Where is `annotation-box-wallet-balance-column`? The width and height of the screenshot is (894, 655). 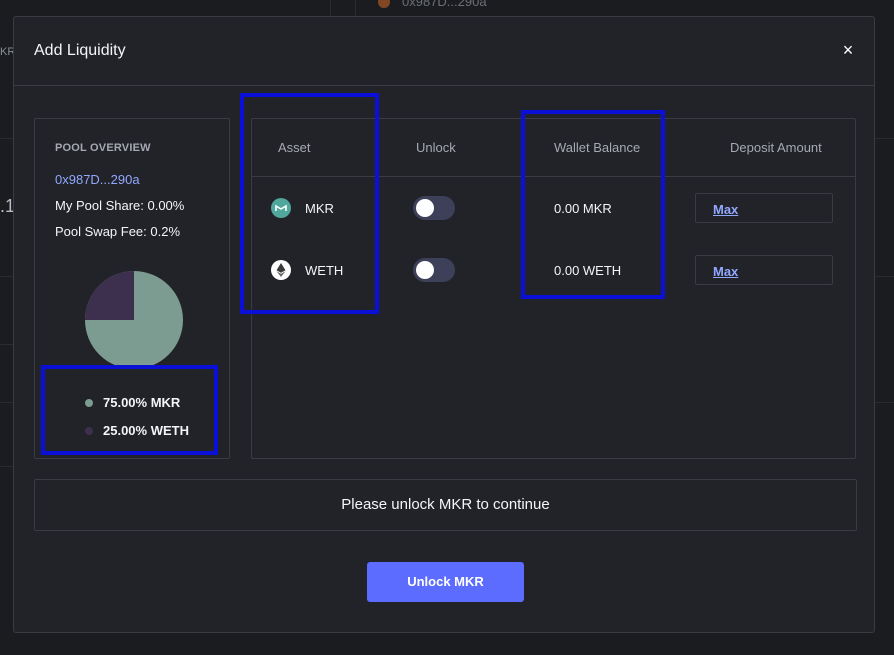 annotation-box-wallet-balance-column is located at coordinates (593, 204).